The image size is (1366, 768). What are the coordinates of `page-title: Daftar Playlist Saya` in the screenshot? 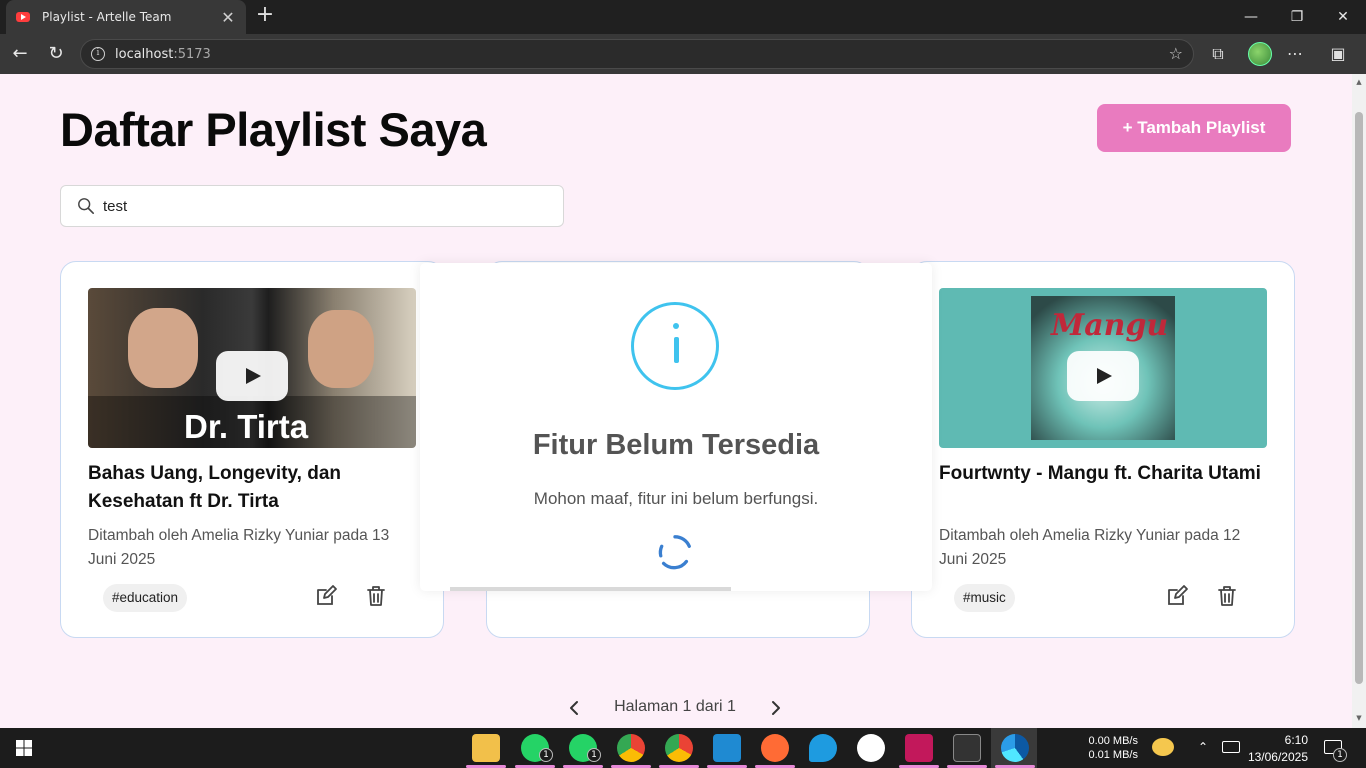 It's located at (273, 129).